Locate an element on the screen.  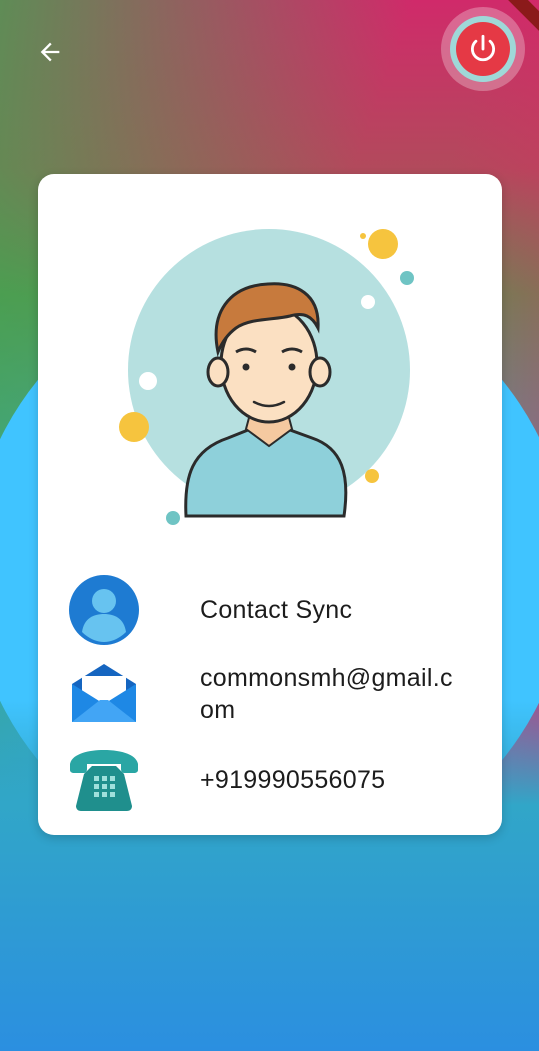
email-row: commonsmh@gmail.com is located at coordinates (275, 694).